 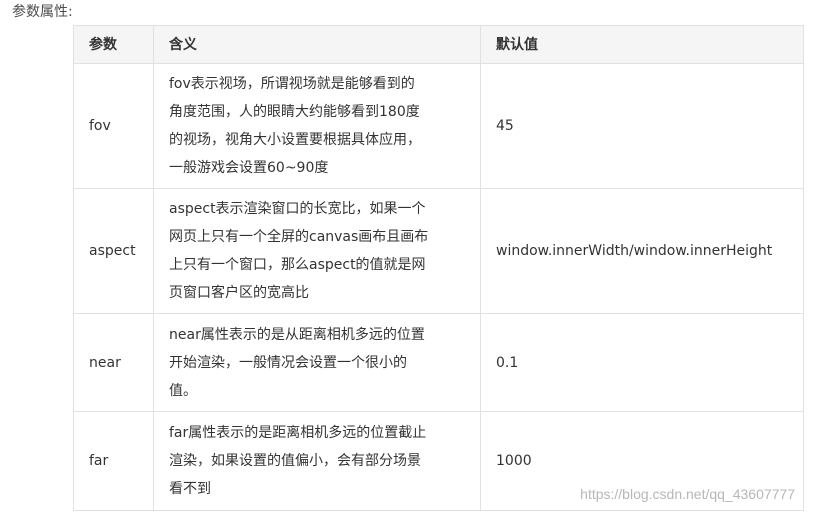 I want to click on description-line: 上只有一个窗口，那么aspect的值就是网, so click(x=297, y=265).